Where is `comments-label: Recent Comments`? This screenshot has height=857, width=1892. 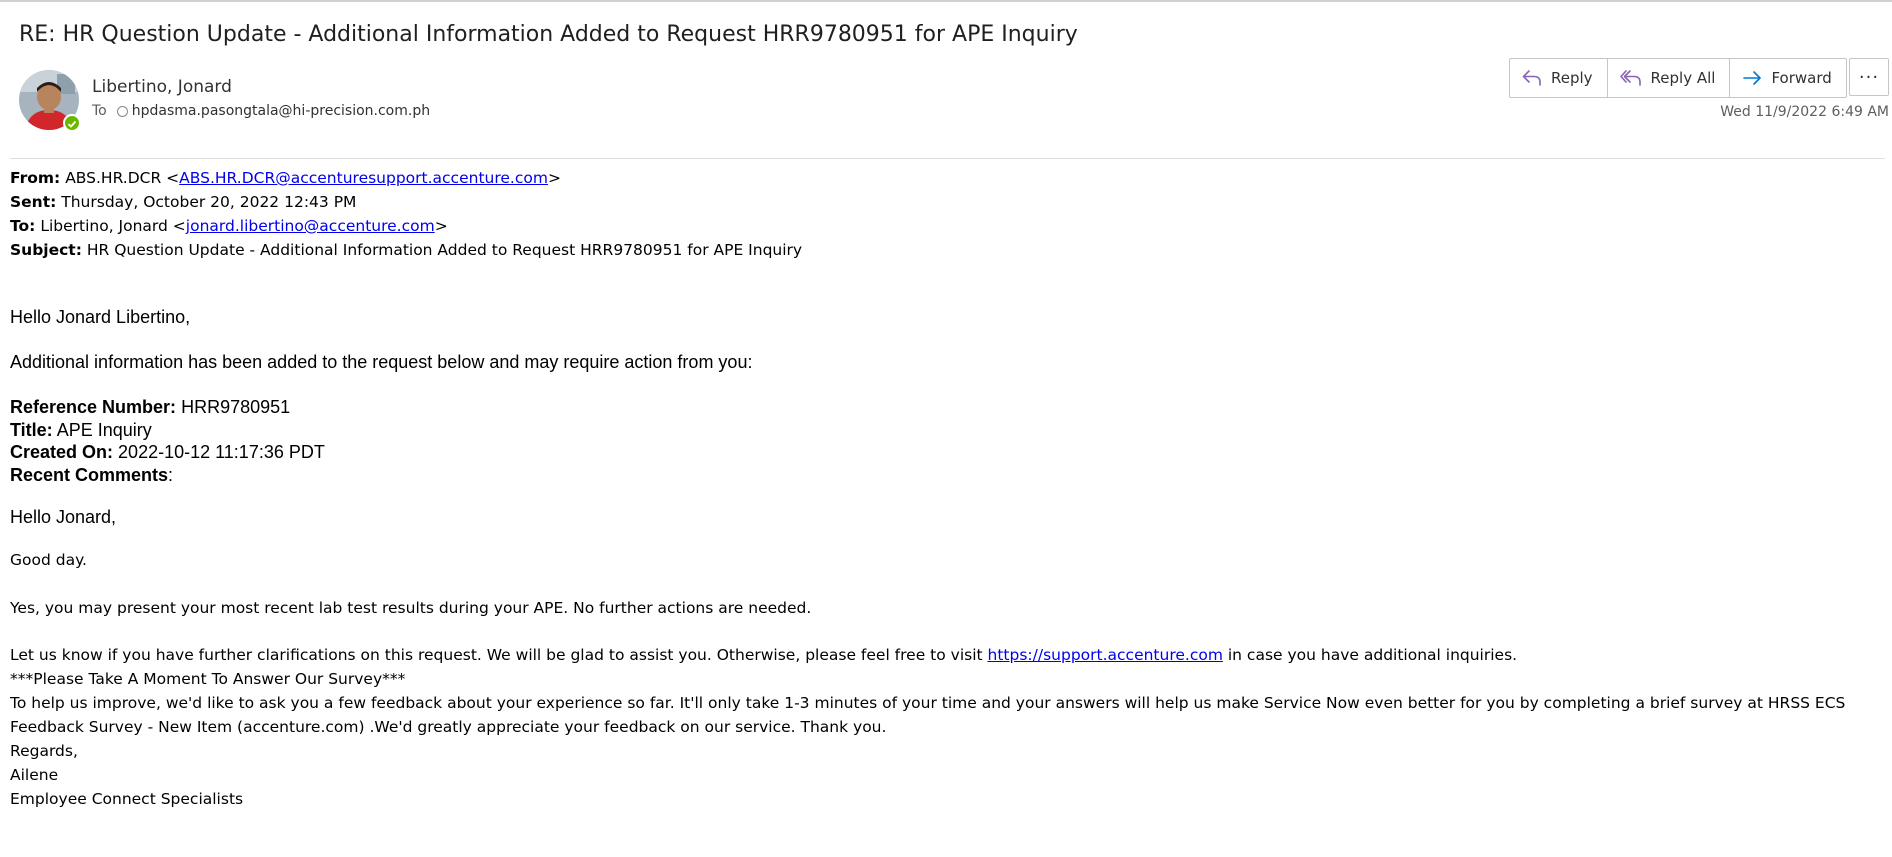 comments-label: Recent Comments is located at coordinates (89, 474).